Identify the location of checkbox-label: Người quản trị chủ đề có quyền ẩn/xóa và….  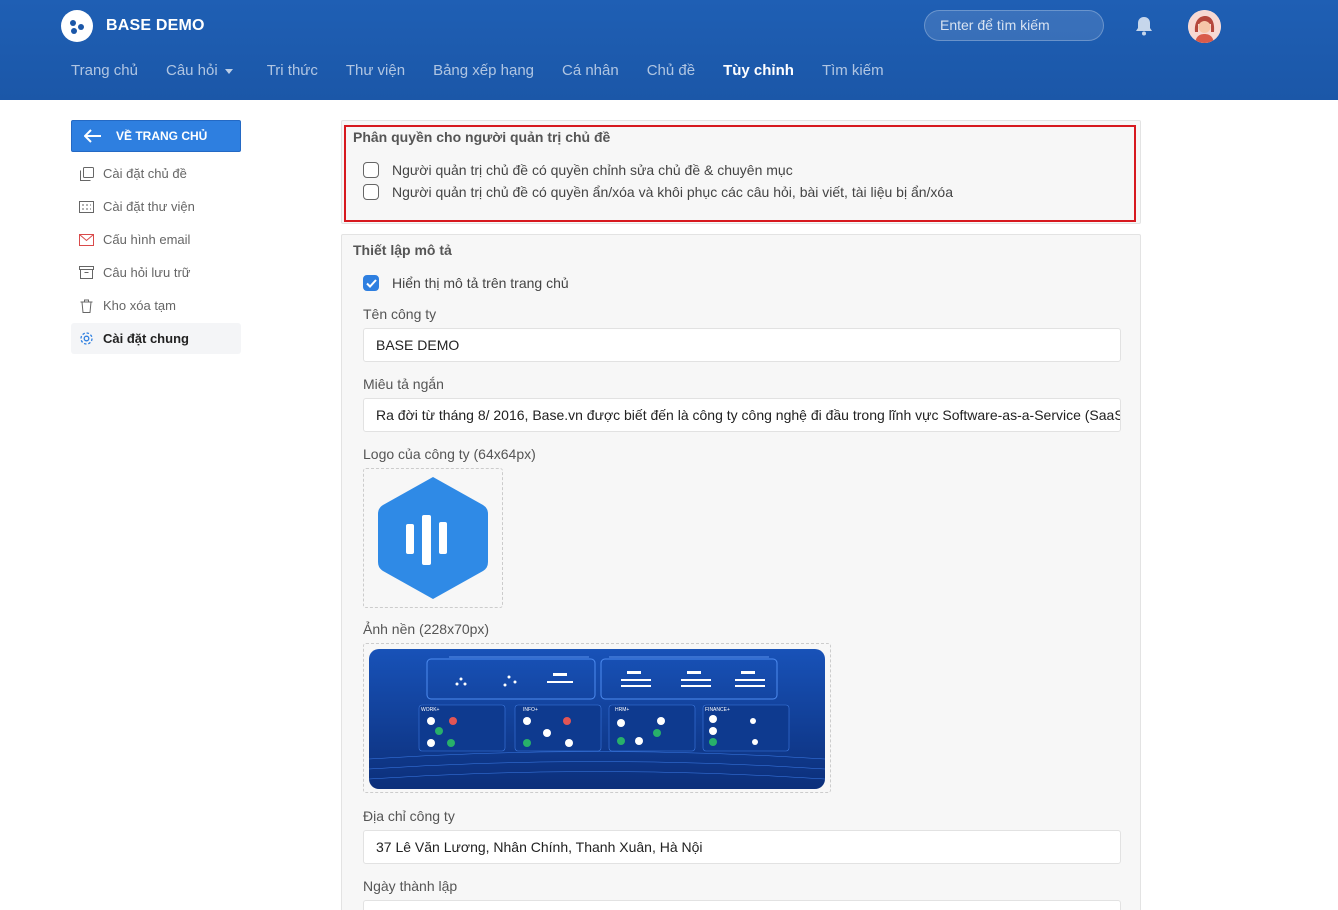
(673, 192).